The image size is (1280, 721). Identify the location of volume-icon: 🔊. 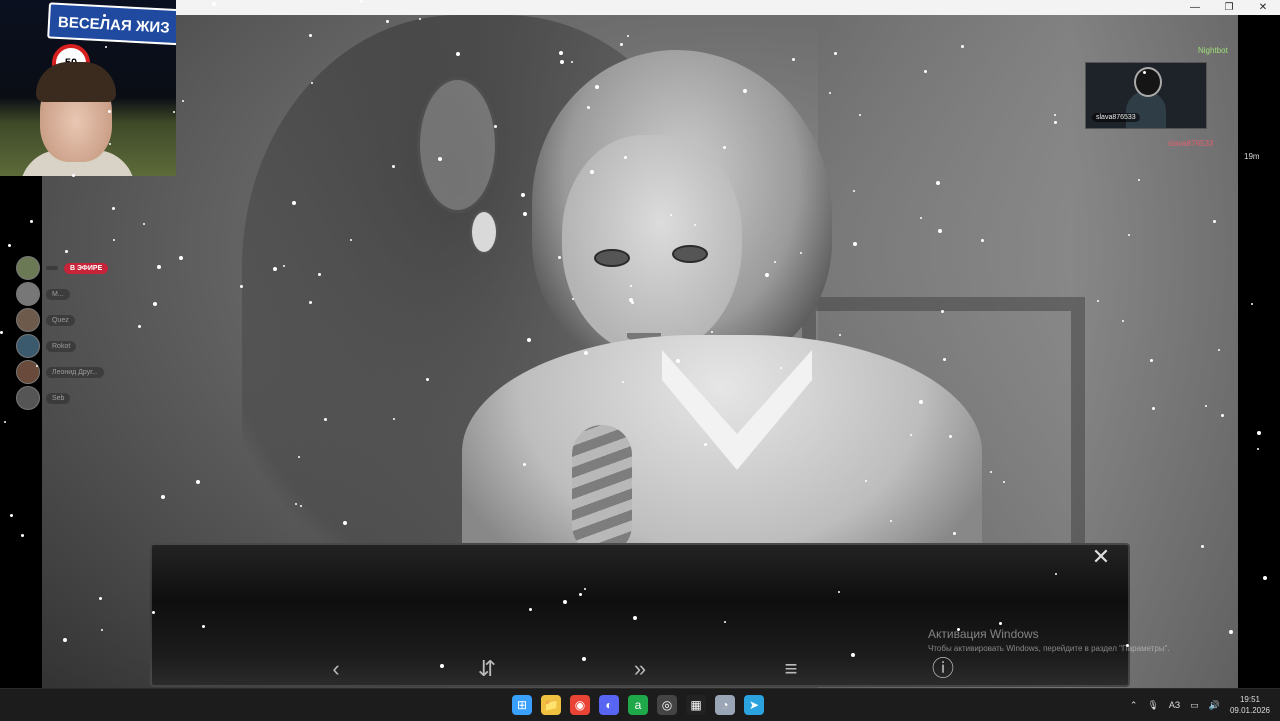
(1214, 705).